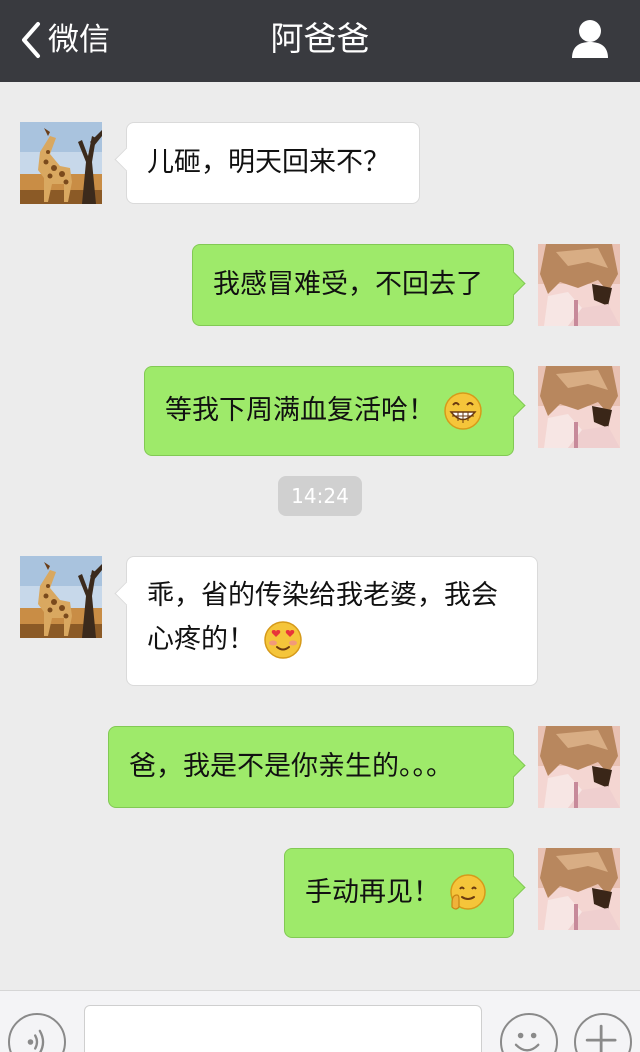 Image resolution: width=640 pixels, height=1052 pixels. I want to click on message-bubble-incoming: 儿砸，明天回来不？, so click(273, 163).